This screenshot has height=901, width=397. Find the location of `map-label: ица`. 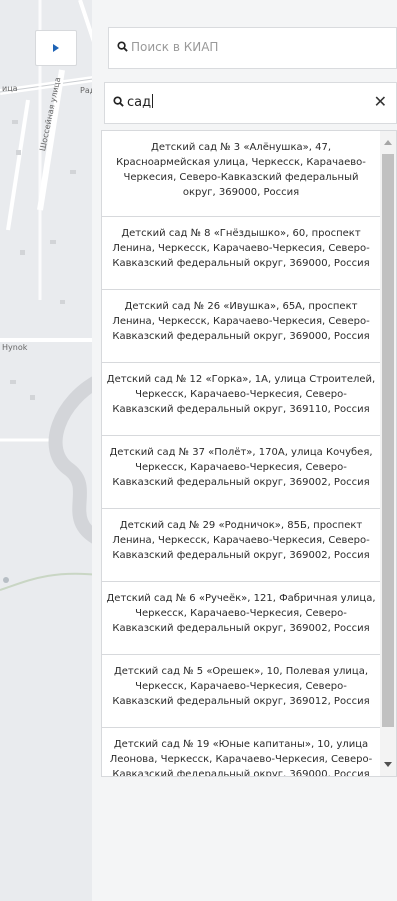

map-label: ица is located at coordinates (10, 88).